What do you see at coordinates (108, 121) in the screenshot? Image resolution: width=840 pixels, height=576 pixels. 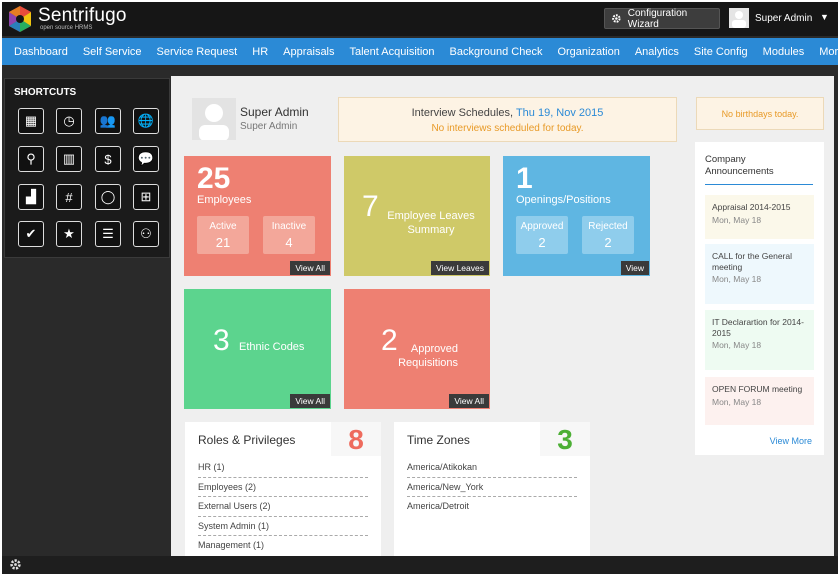 I see `shortcut-users-icon: 👥` at bounding box center [108, 121].